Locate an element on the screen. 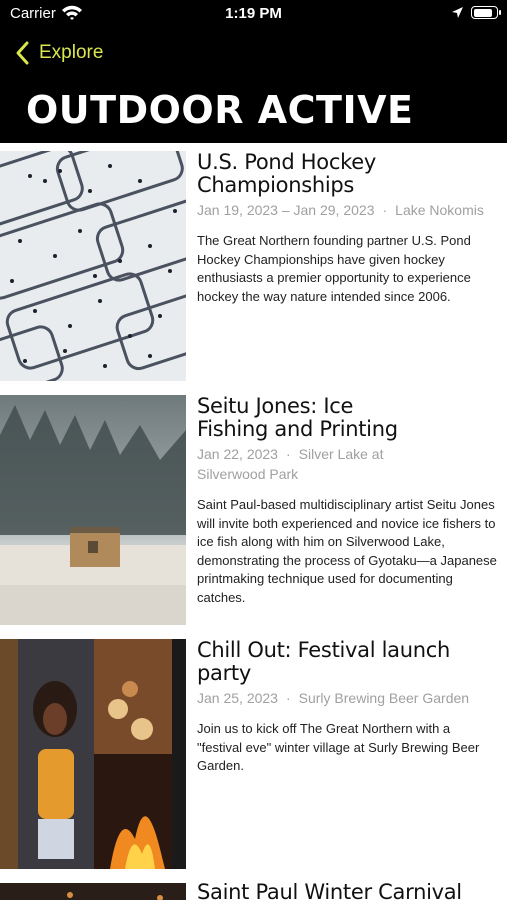 This screenshot has height=900, width=507. chevron-left-icon is located at coordinates (22, 53).